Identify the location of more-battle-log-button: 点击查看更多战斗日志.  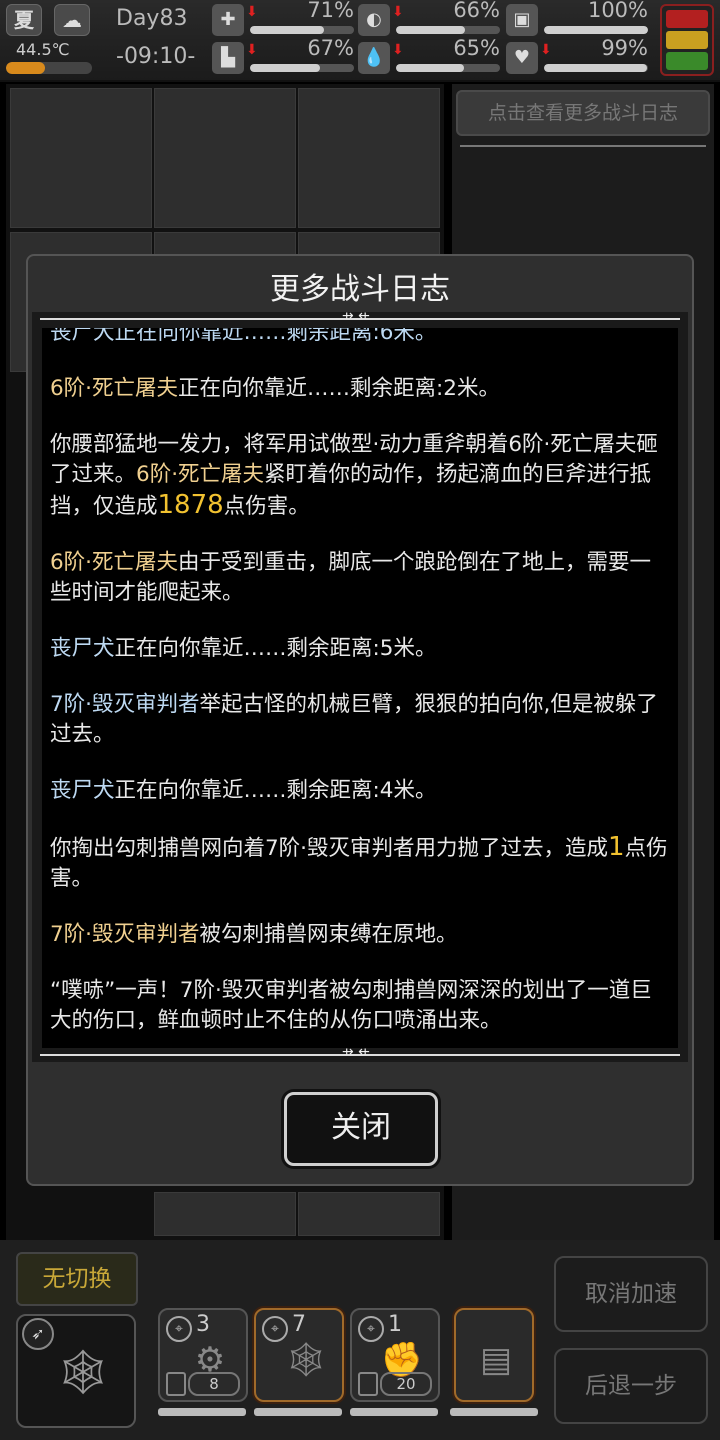
(583, 113).